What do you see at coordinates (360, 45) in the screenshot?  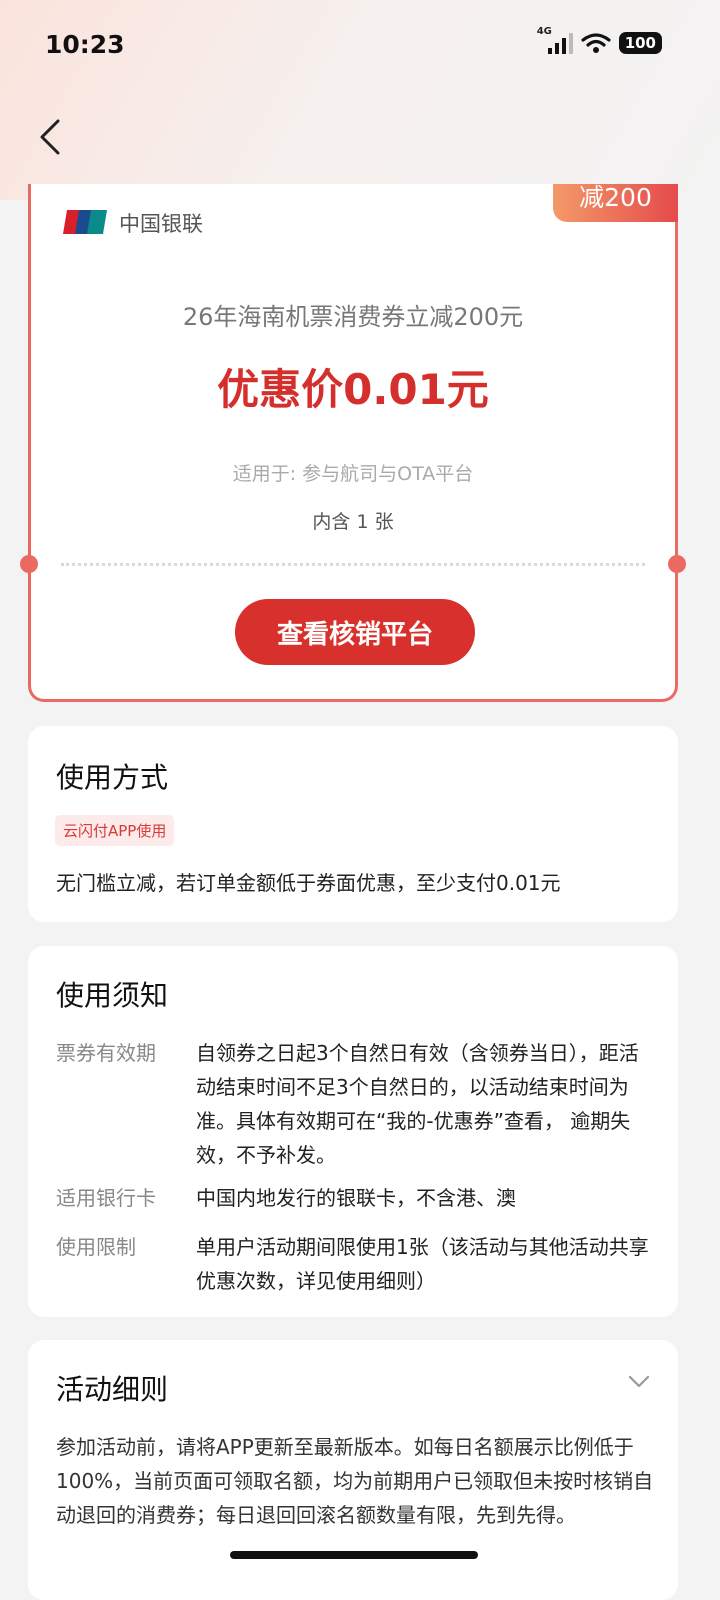 I see `status-bar: 10:23 4G 100` at bounding box center [360, 45].